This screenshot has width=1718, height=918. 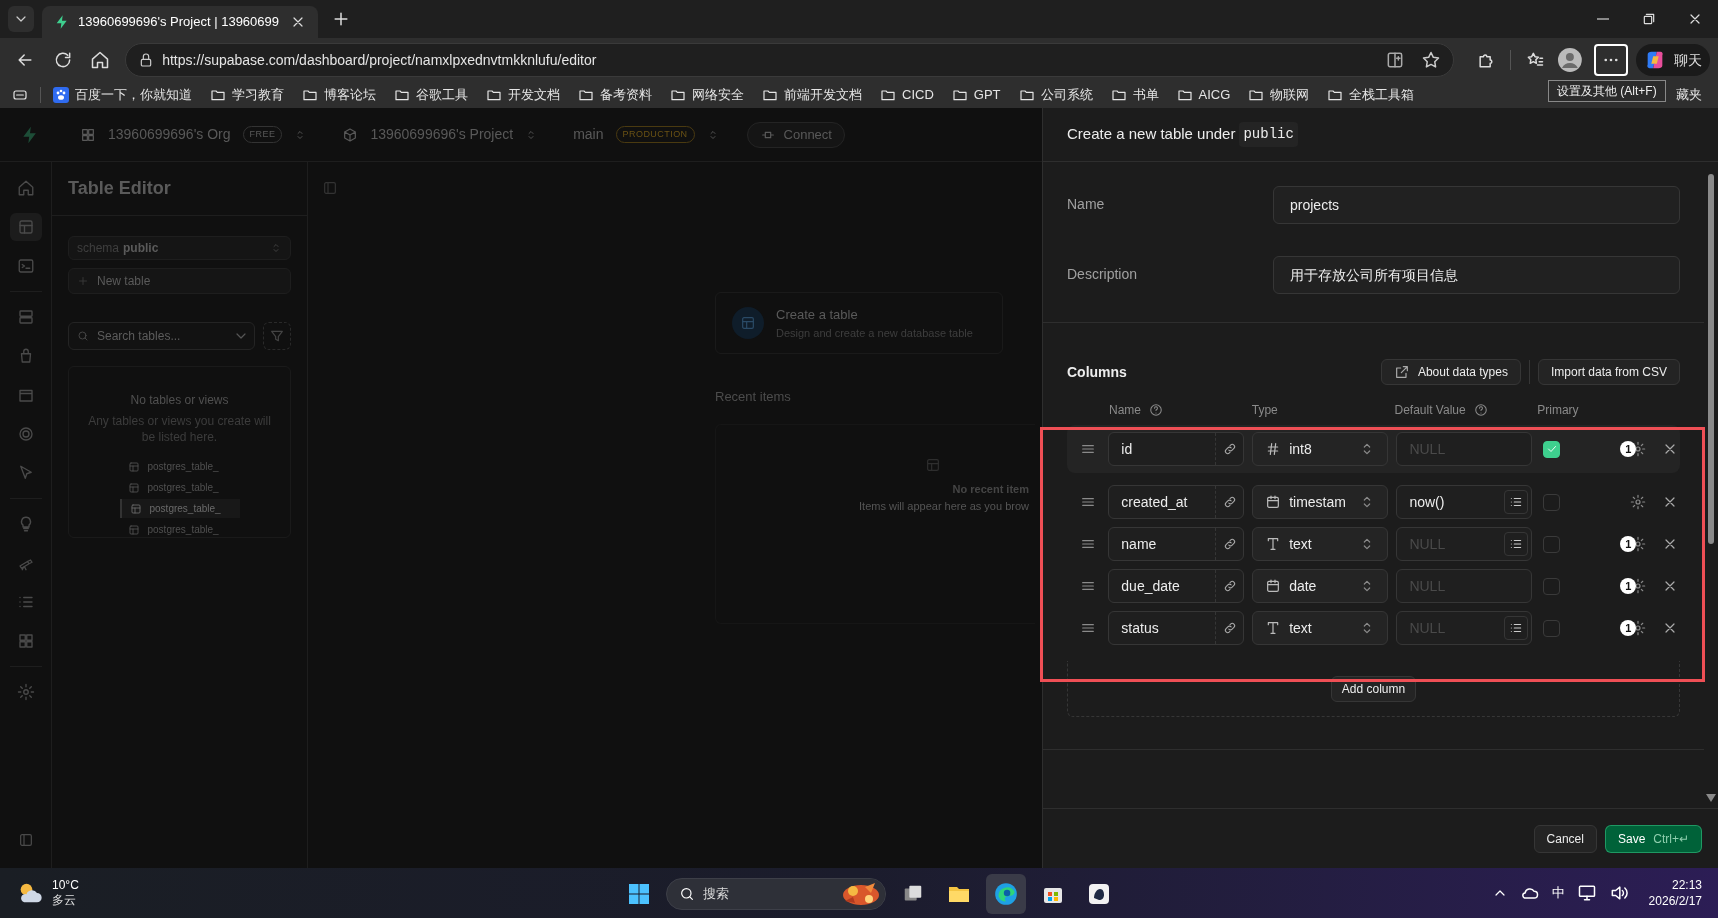 What do you see at coordinates (1565, 838) in the screenshot?
I see `cancel-button: Cancel` at bounding box center [1565, 838].